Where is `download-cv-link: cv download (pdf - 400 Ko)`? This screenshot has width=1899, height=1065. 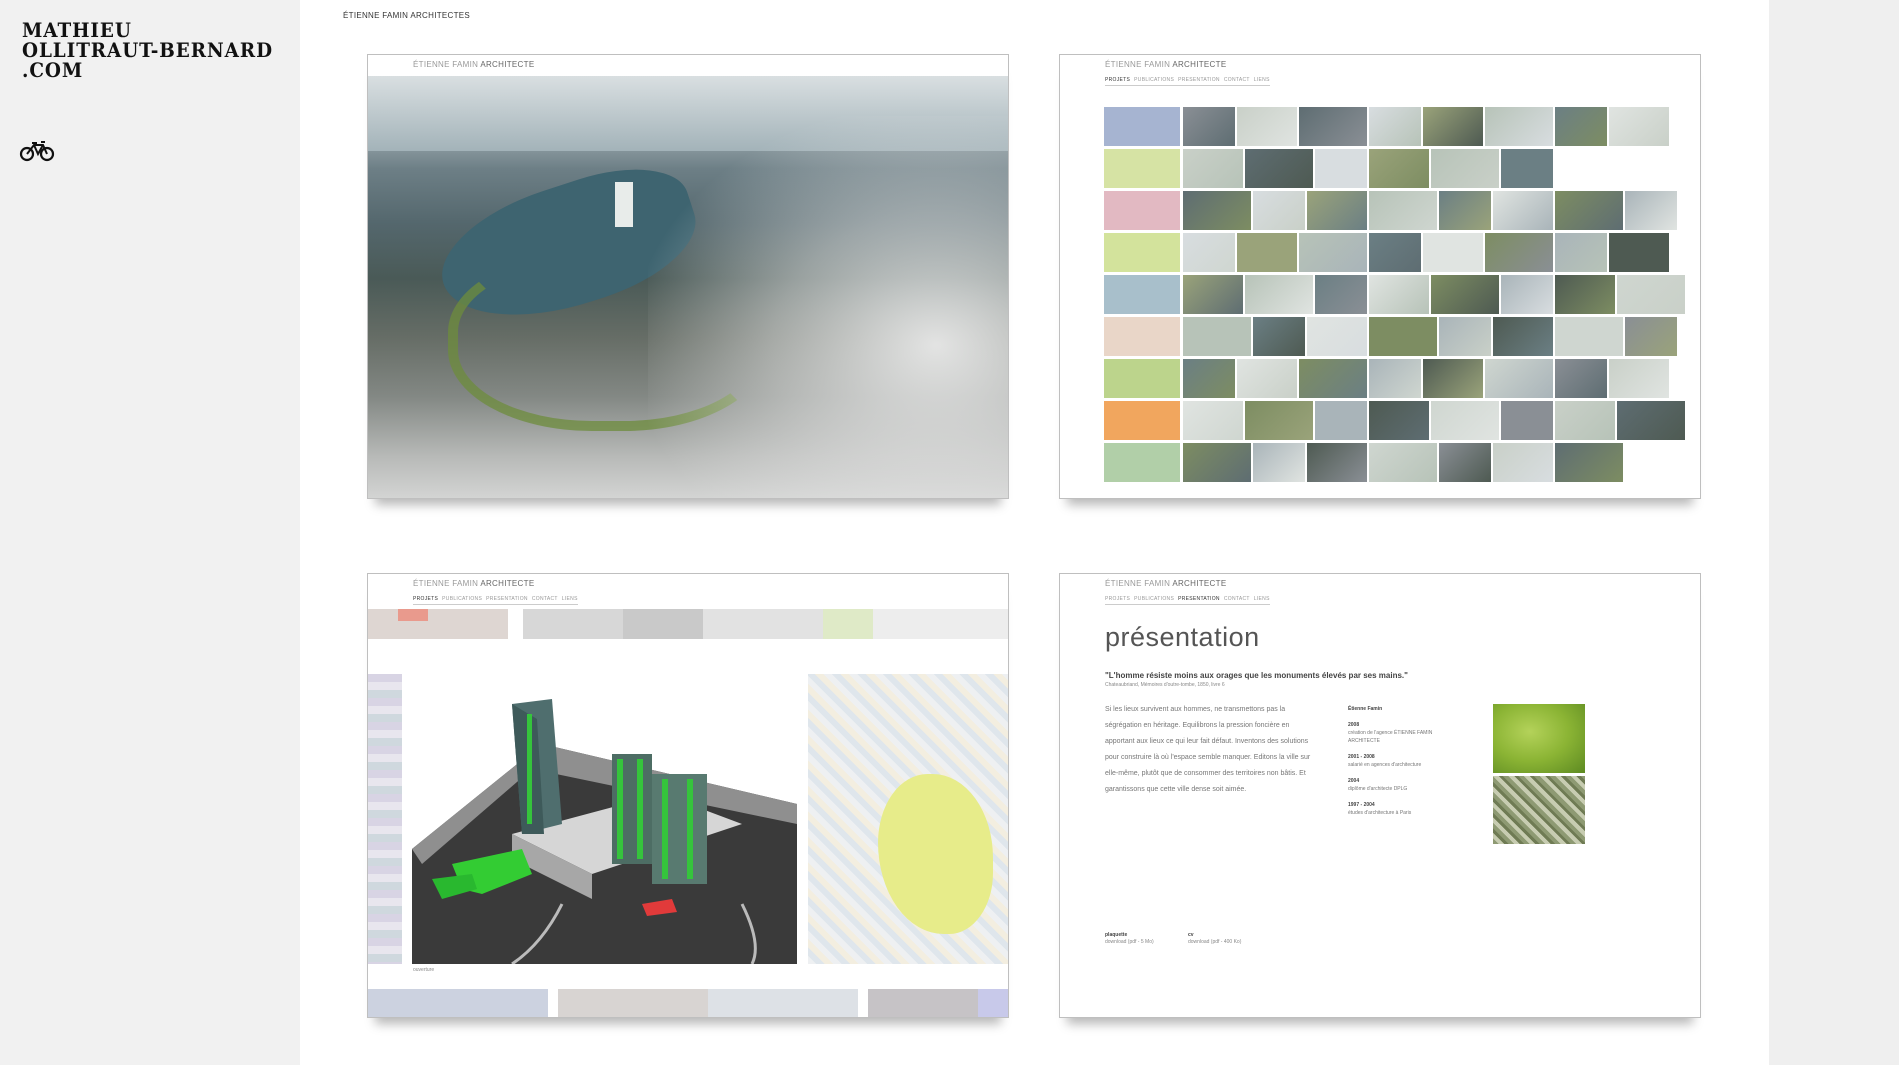 download-cv-link: cv download (pdf - 400 Ko) is located at coordinates (1214, 939).